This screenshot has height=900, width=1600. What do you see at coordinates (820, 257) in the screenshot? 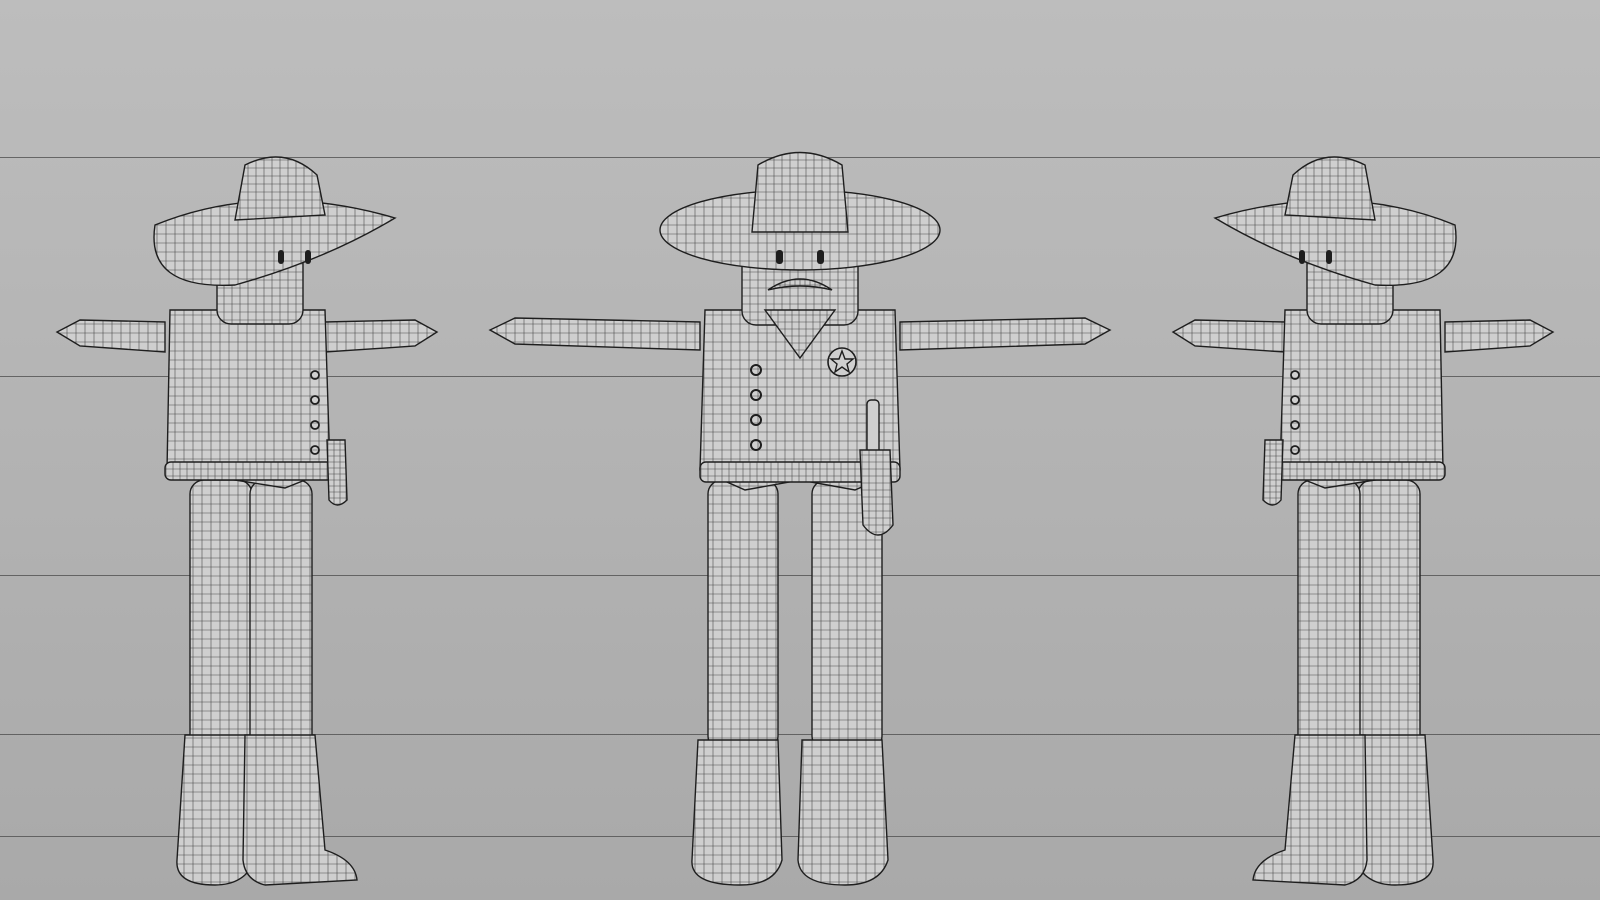
I see `right-eye` at bounding box center [820, 257].